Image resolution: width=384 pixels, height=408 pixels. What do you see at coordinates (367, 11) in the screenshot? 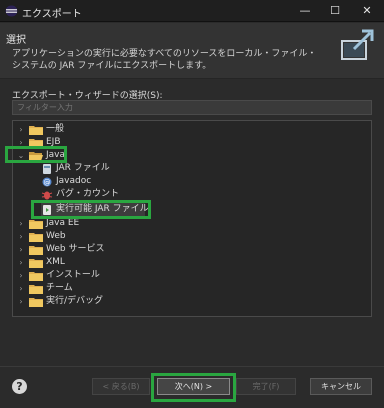
I see `close-button: ✕` at bounding box center [367, 11].